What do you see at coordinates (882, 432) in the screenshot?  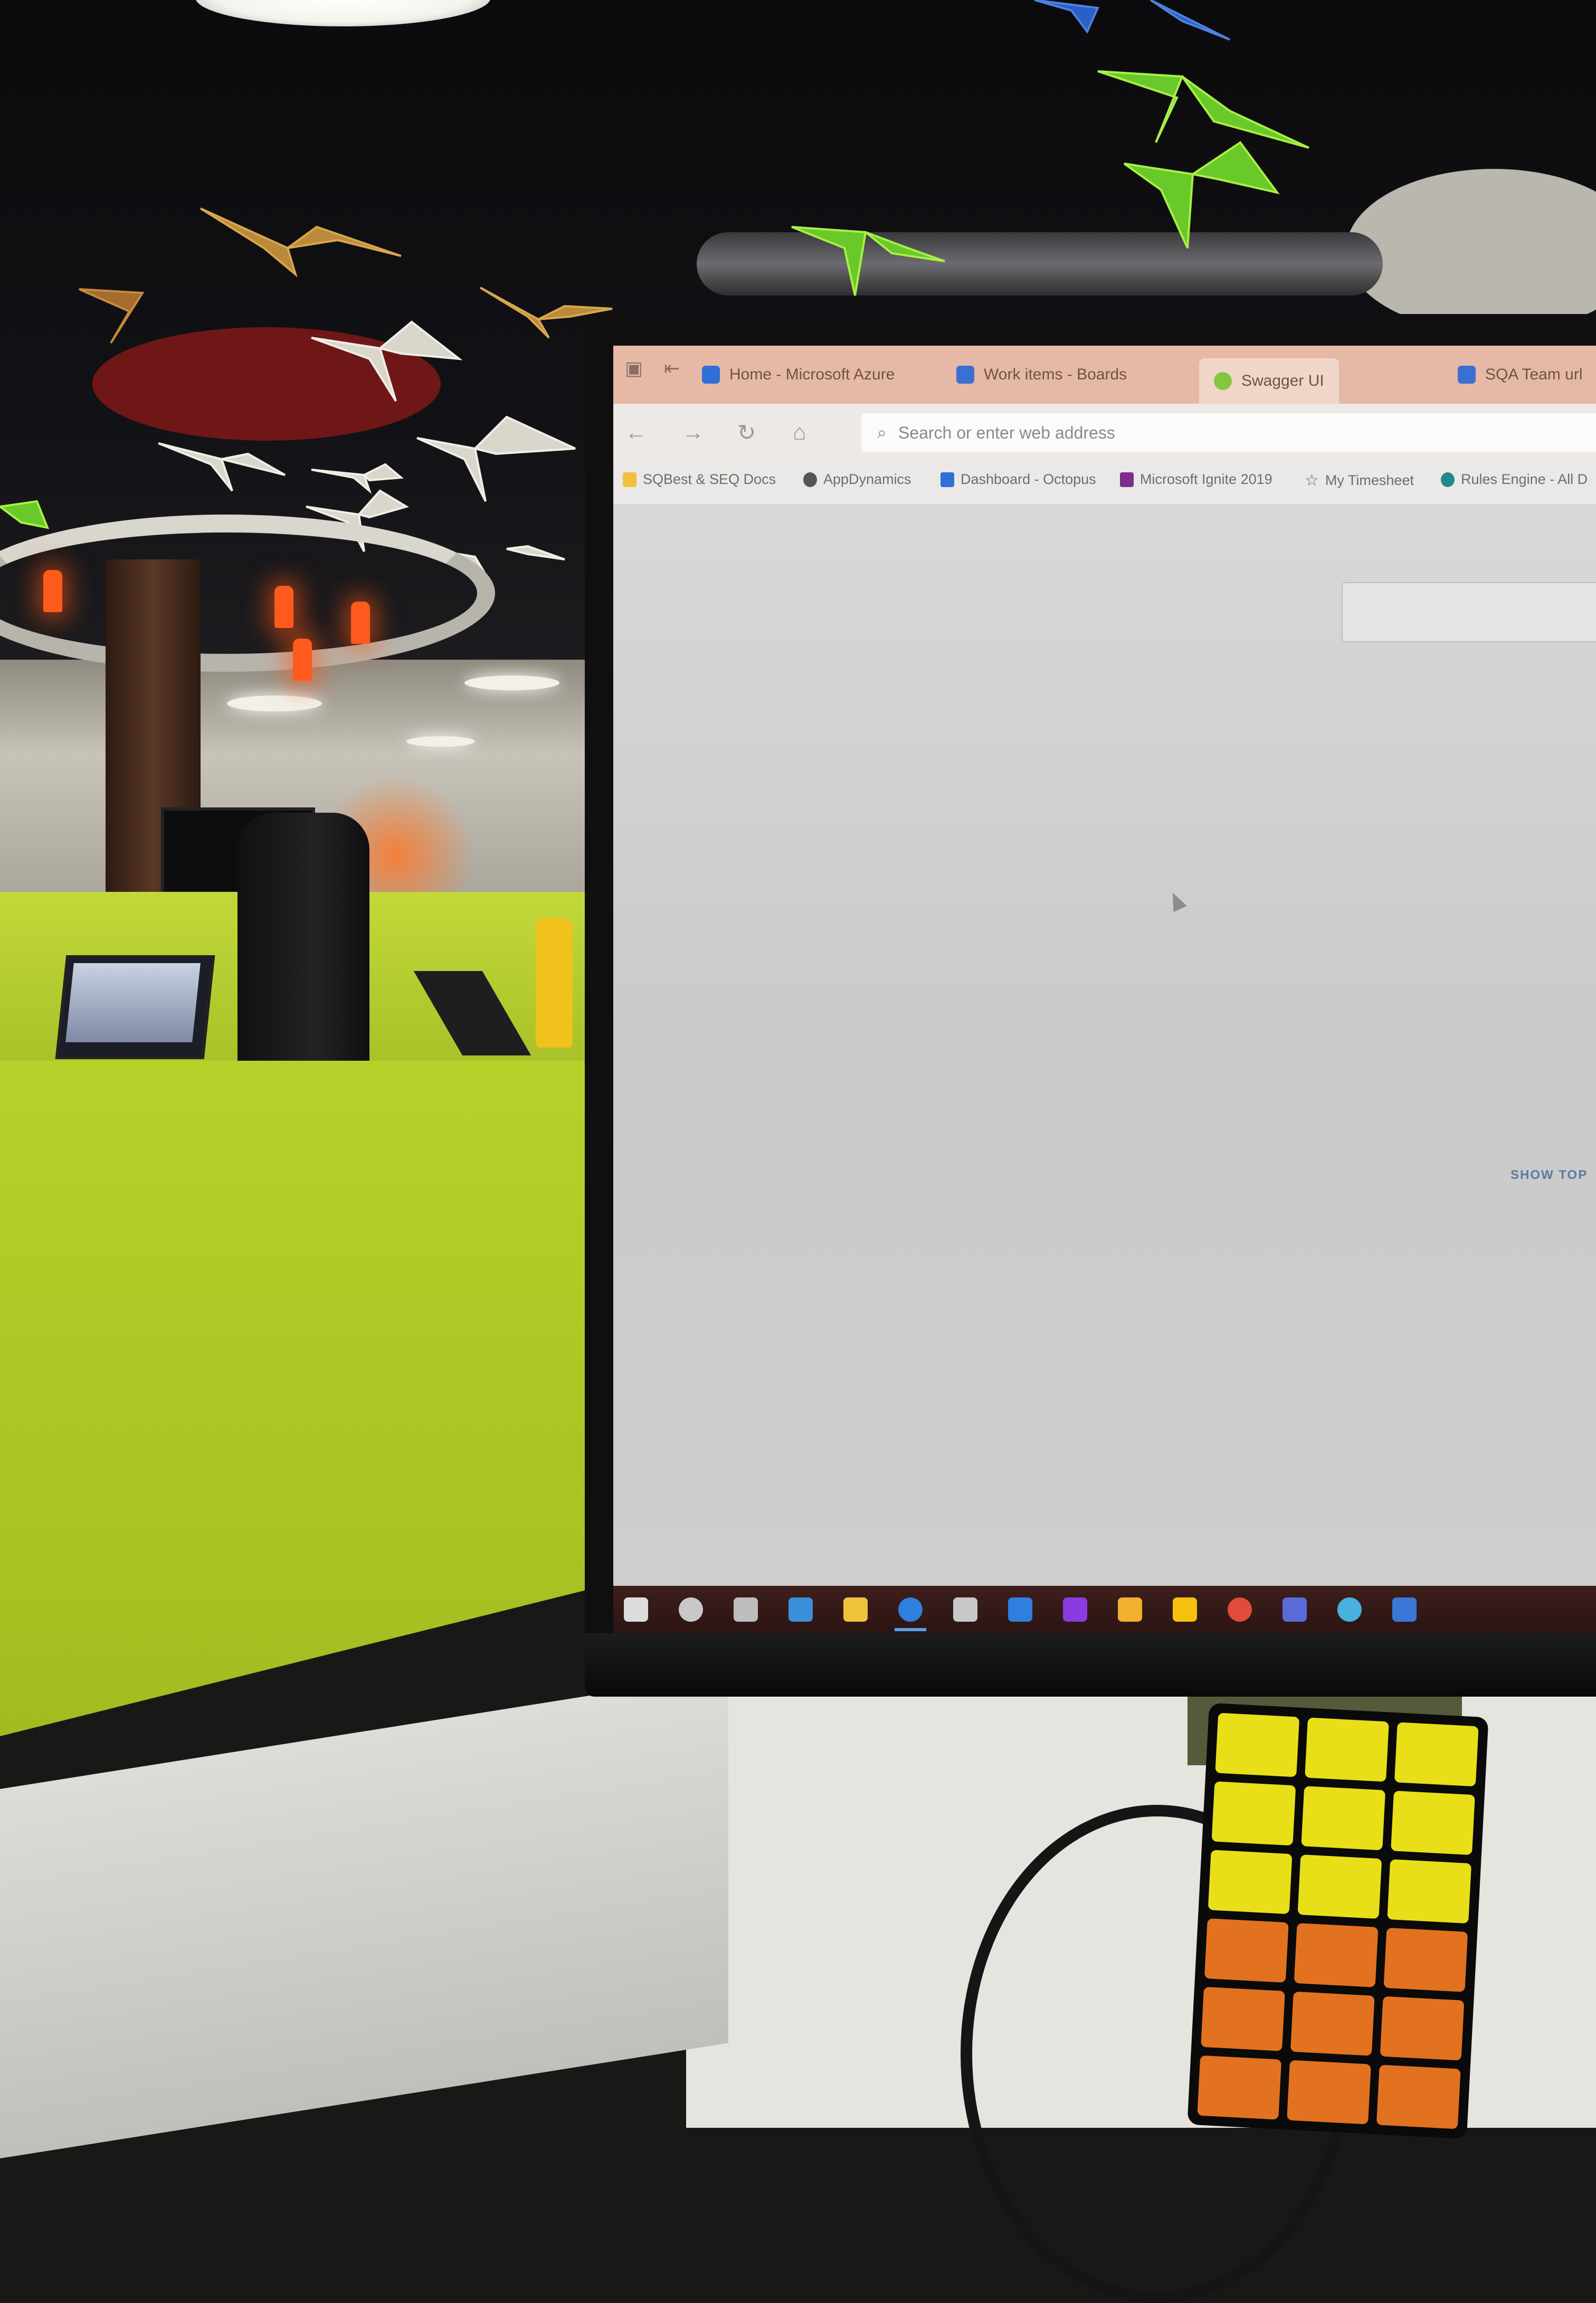 I see `search-icon: ⌕` at bounding box center [882, 432].